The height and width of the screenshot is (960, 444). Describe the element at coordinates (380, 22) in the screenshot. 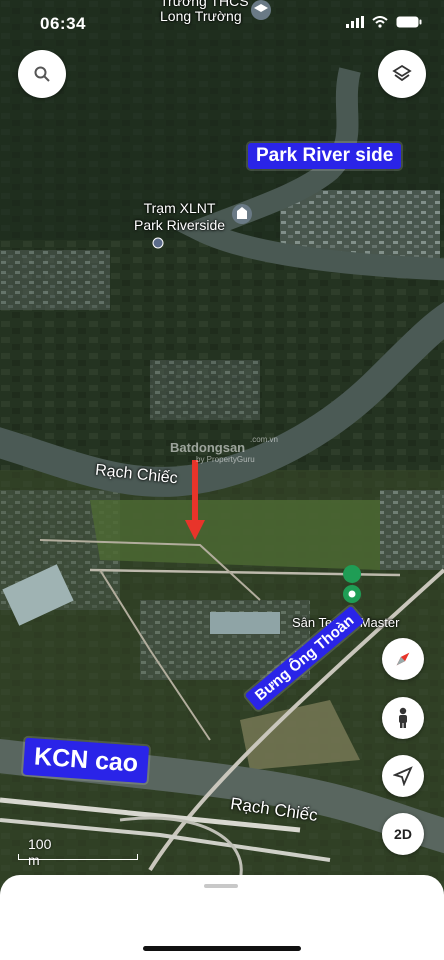

I see `wifi-icon` at that location.